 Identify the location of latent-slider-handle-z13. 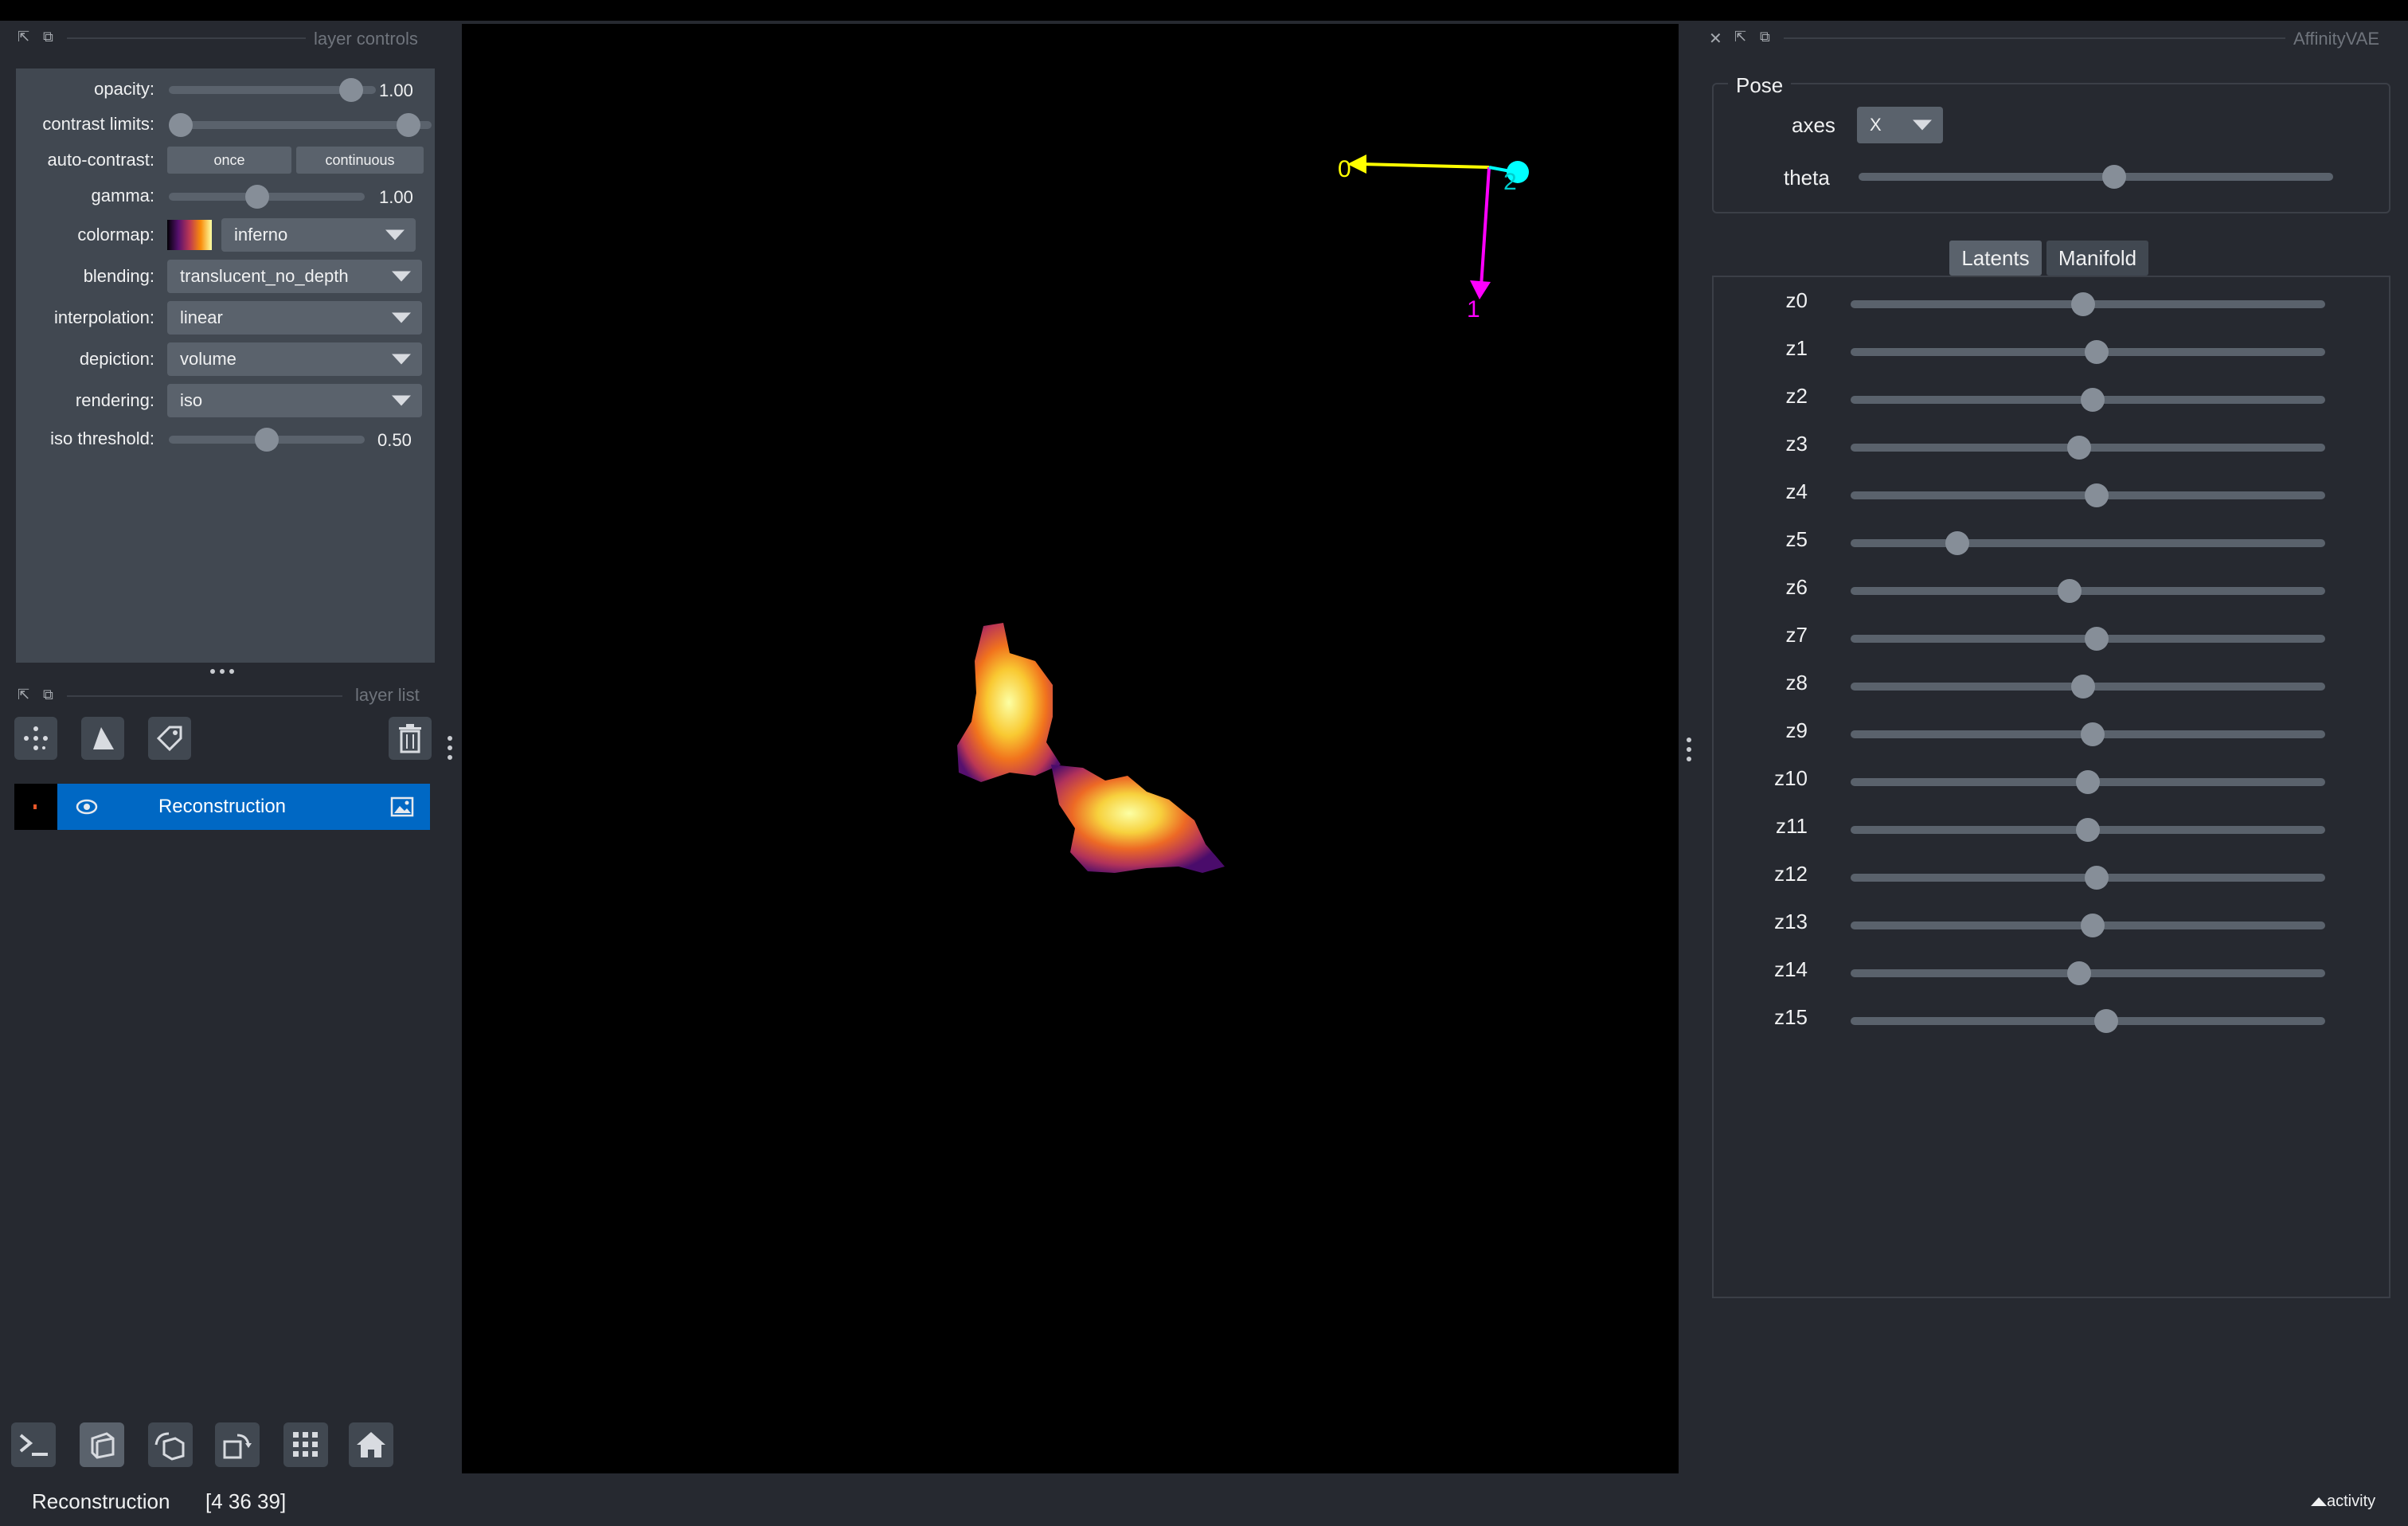
(2092, 925).